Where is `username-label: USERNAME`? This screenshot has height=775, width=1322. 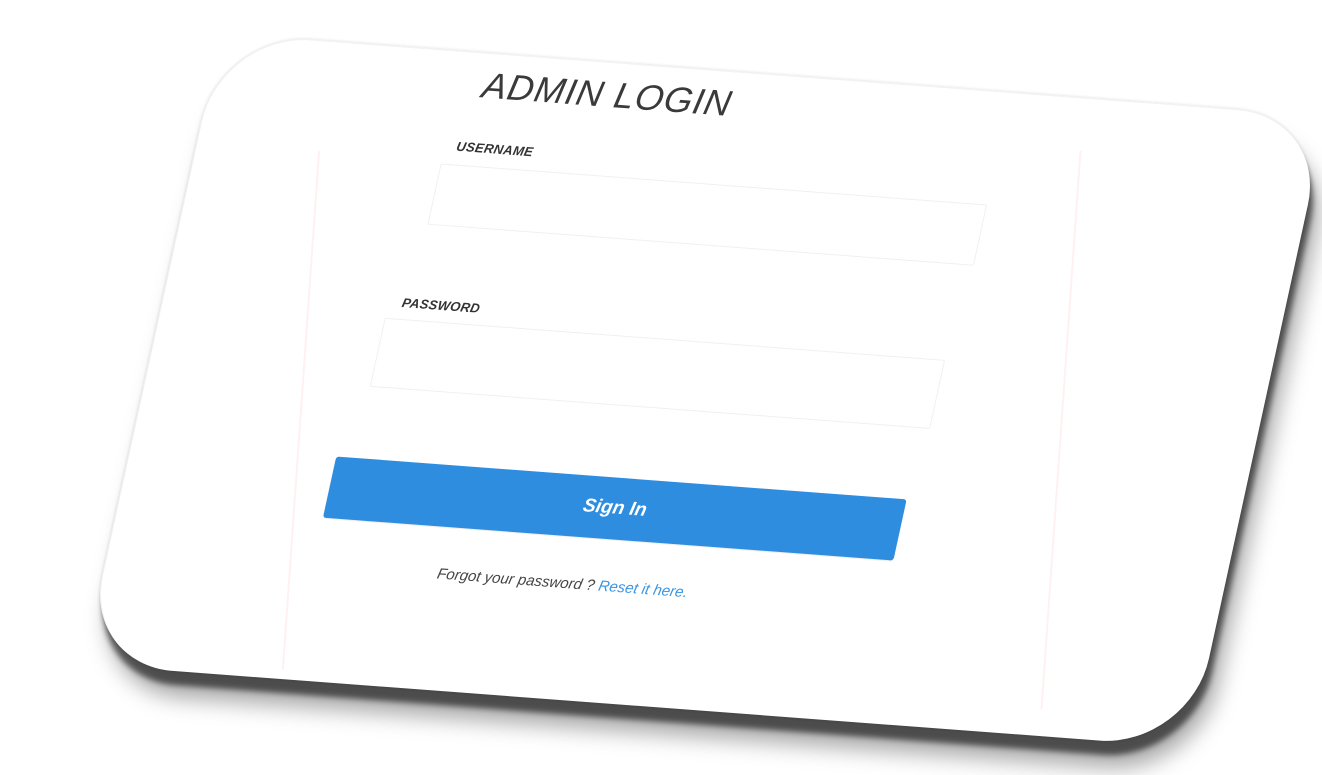 username-label: USERNAME is located at coordinates (495, 149).